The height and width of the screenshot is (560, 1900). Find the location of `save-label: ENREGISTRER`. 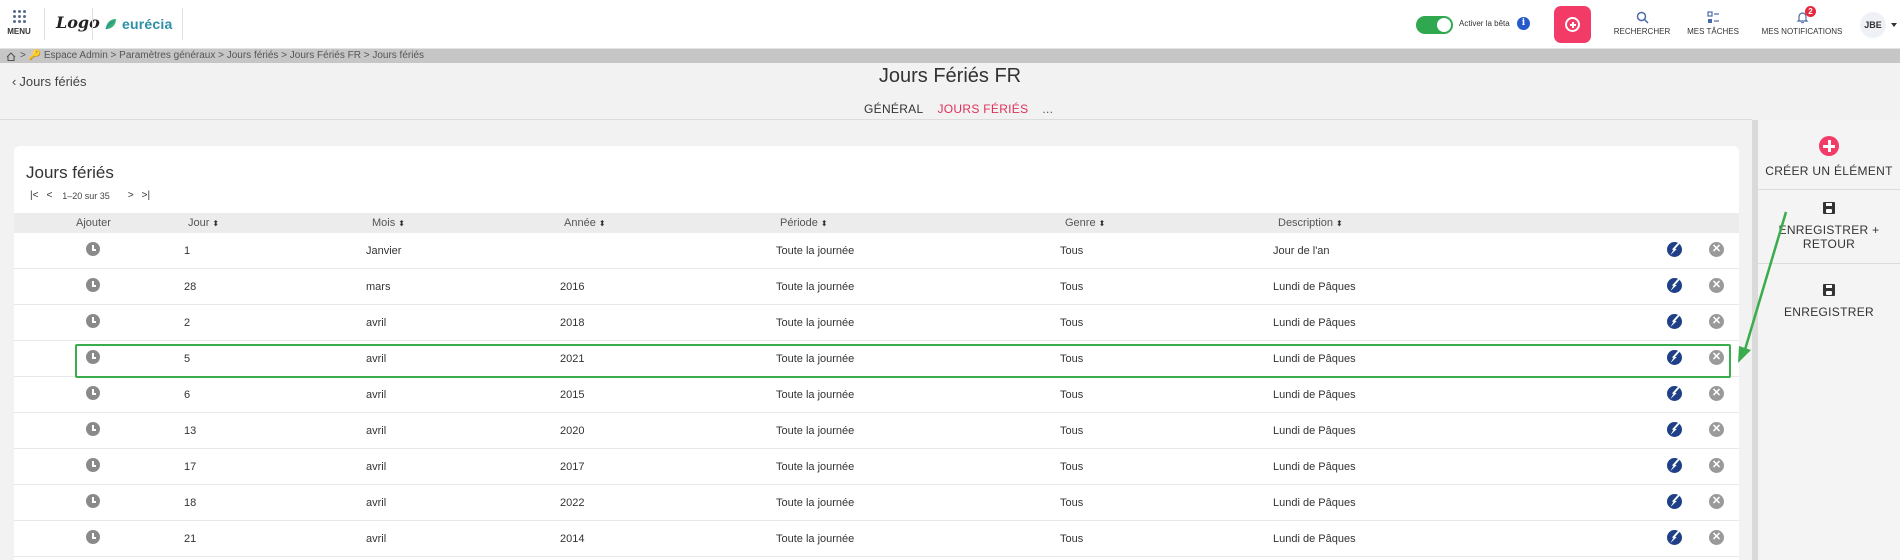

save-label: ENREGISTRER is located at coordinates (1829, 312).